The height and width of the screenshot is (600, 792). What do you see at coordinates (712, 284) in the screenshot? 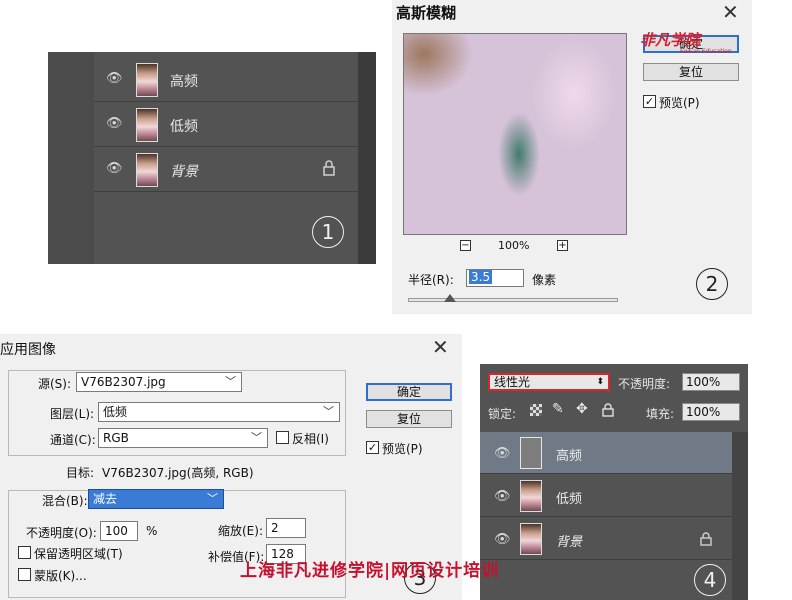
I see `step-number-2: 2` at bounding box center [712, 284].